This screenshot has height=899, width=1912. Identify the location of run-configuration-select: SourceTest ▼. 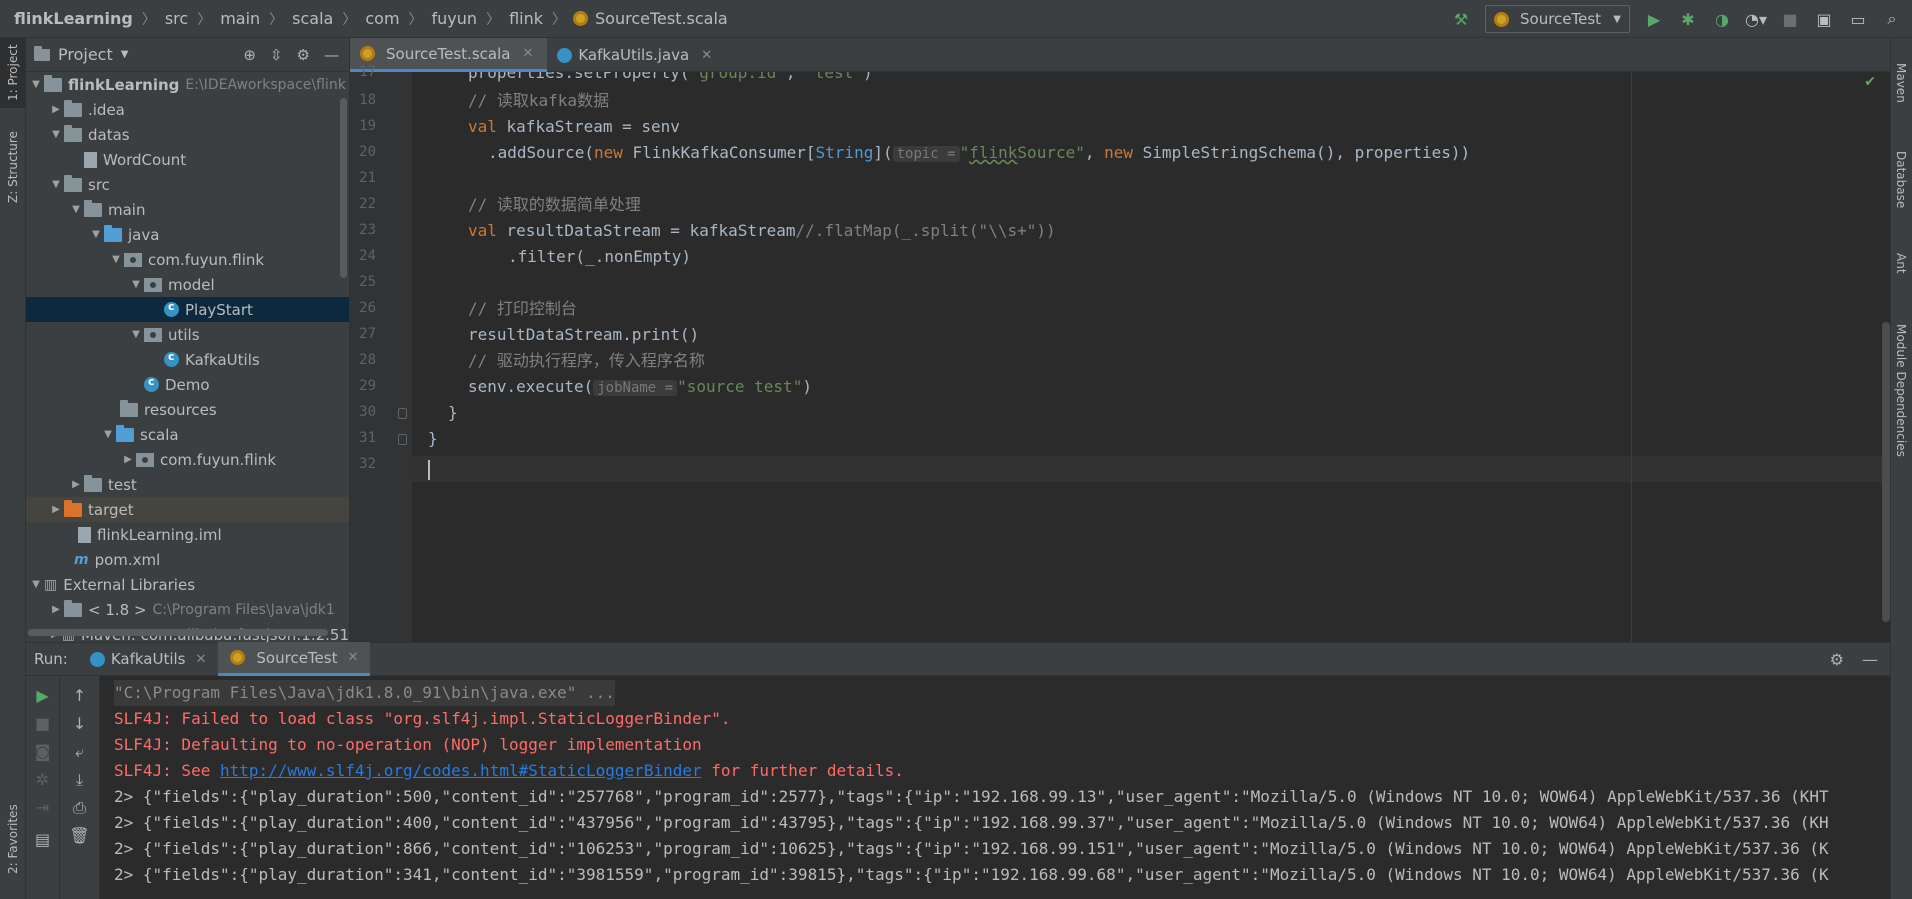
(1557, 19).